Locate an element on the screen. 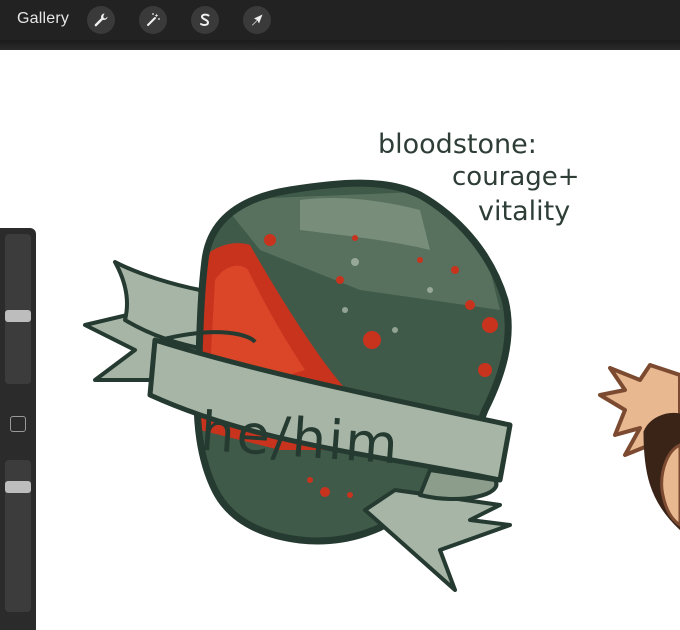 The height and width of the screenshot is (630, 680). annotation-line-1: bloodstone: is located at coordinates (457, 144).